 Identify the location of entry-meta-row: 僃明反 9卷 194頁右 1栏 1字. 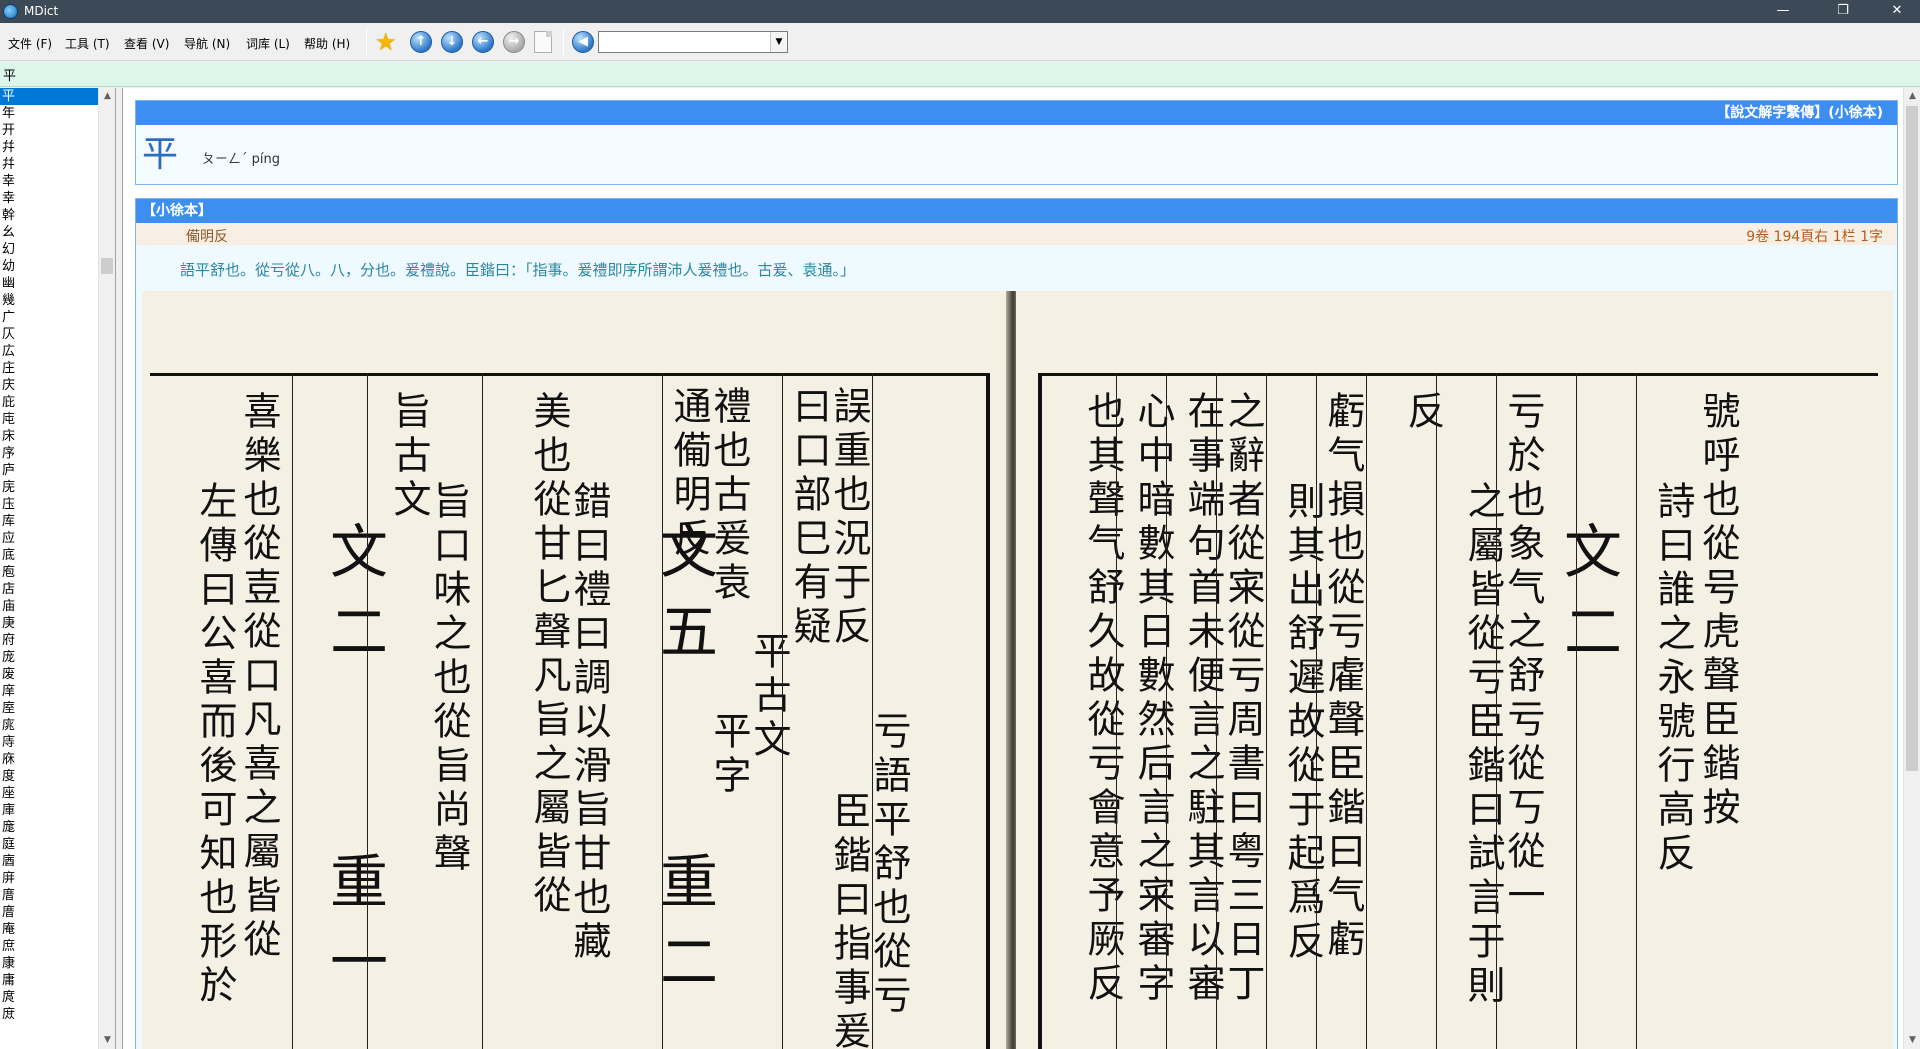
(1016, 234).